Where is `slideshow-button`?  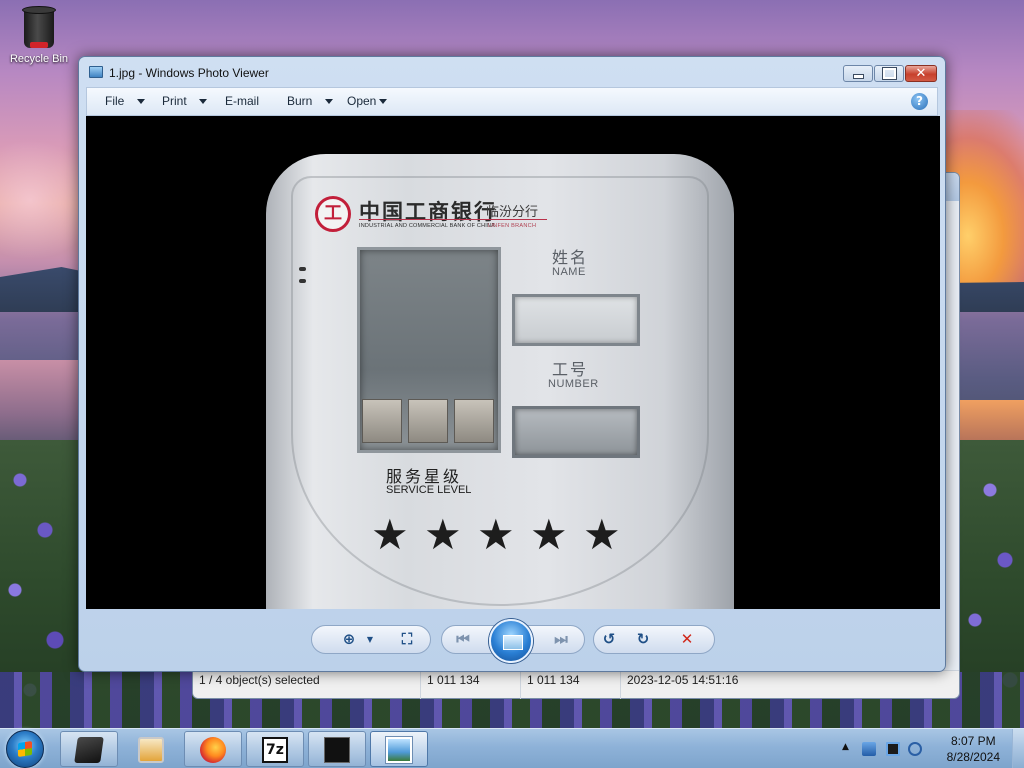
slideshow-button is located at coordinates (511, 641).